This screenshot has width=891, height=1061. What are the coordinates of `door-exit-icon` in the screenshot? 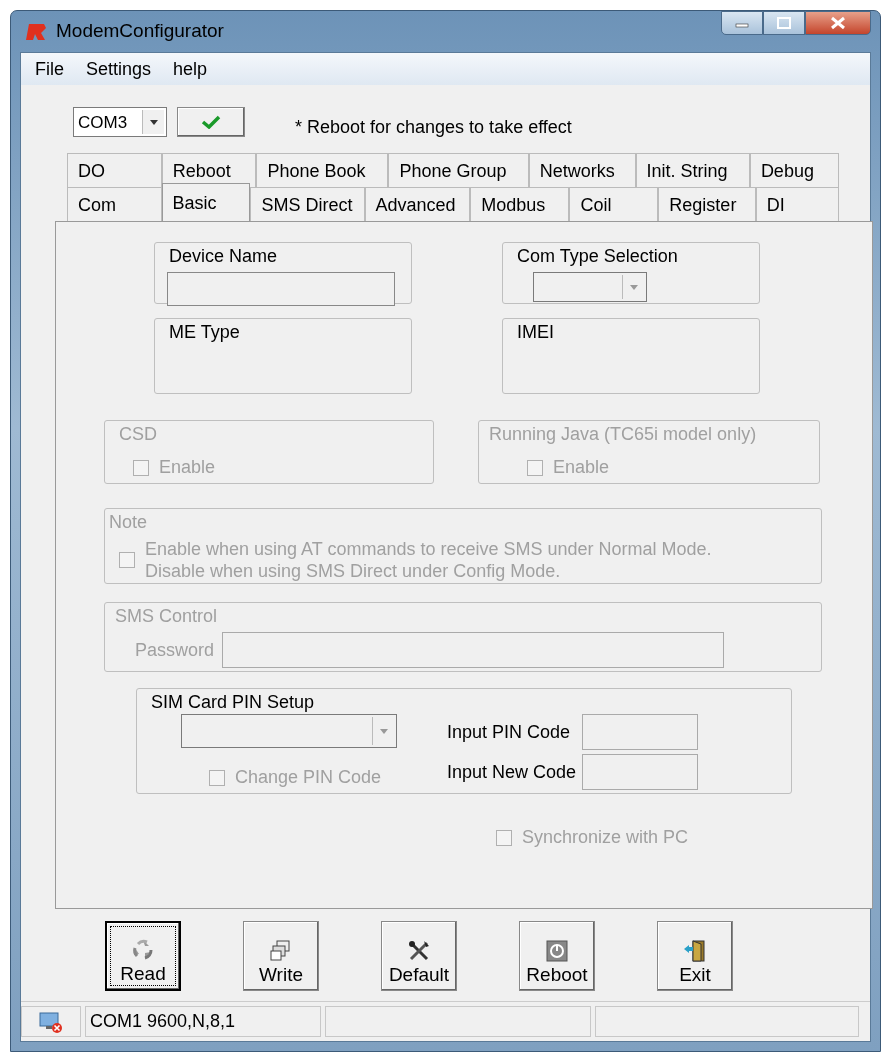 It's located at (695, 951).